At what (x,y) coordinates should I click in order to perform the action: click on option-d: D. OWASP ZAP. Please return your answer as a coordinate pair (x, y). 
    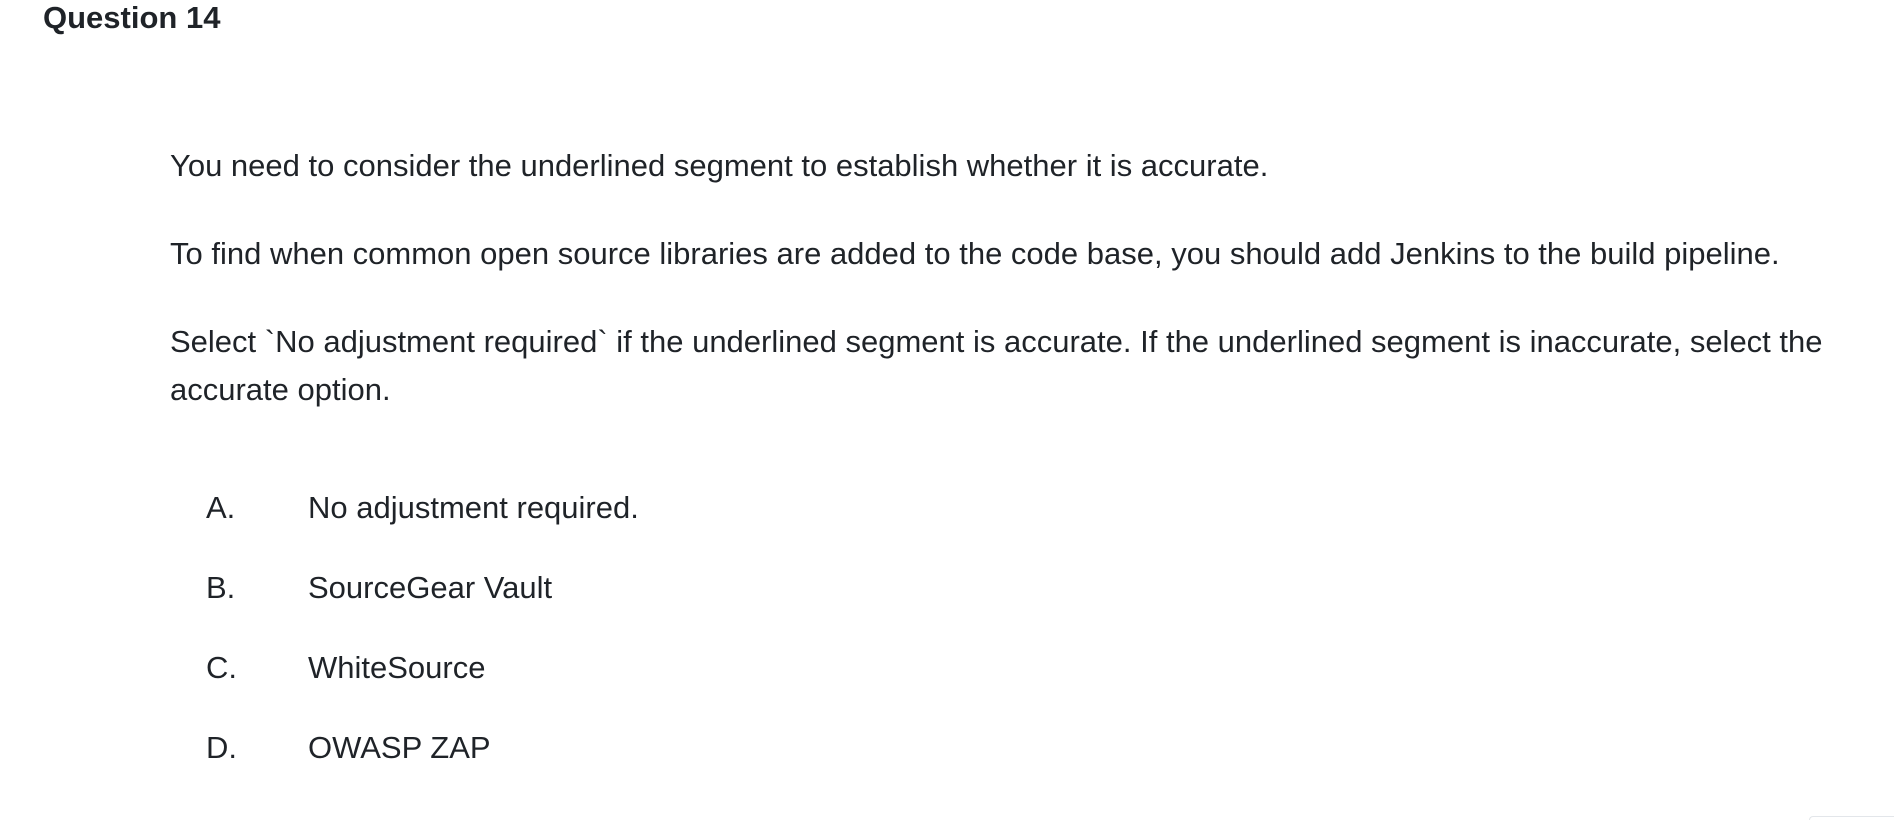
    Looking at the image, I should click on (422, 748).